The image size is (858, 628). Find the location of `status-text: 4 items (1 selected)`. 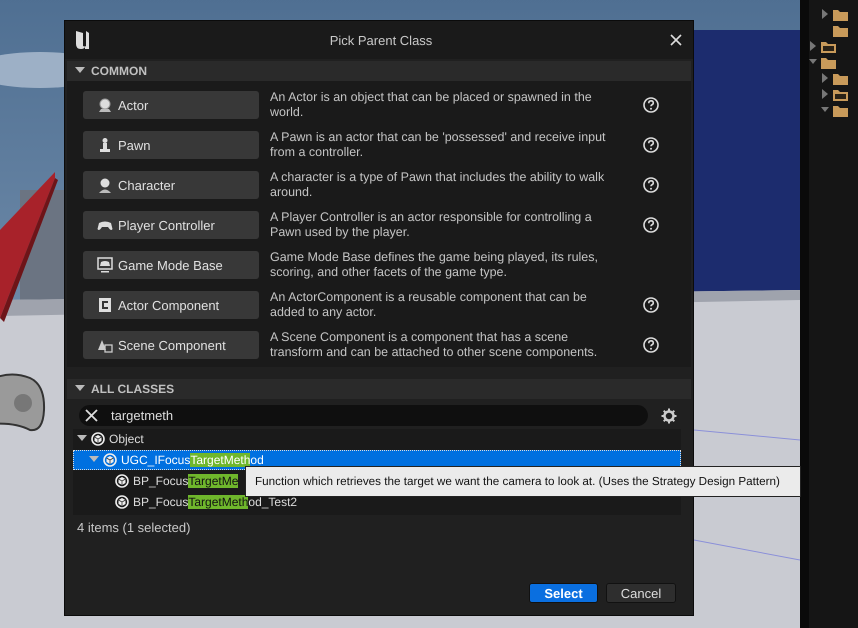

status-text: 4 items (1 selected) is located at coordinates (134, 527).